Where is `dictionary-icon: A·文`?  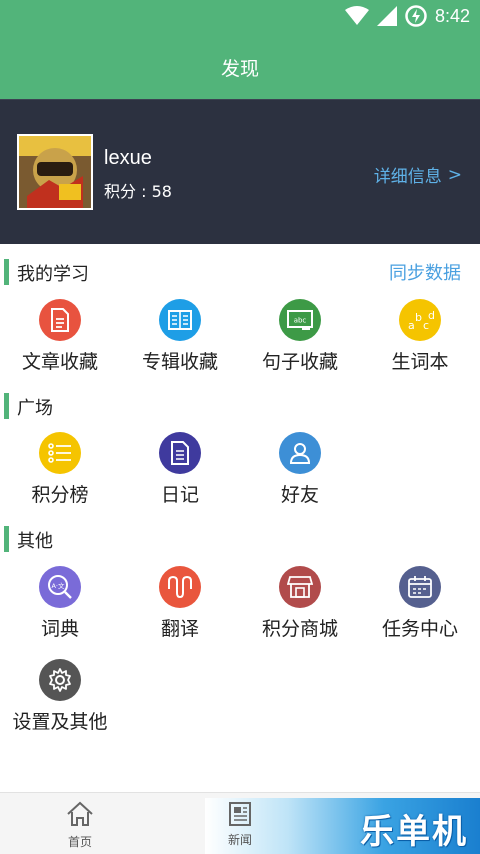
dictionary-icon: A·文 is located at coordinates (60, 587).